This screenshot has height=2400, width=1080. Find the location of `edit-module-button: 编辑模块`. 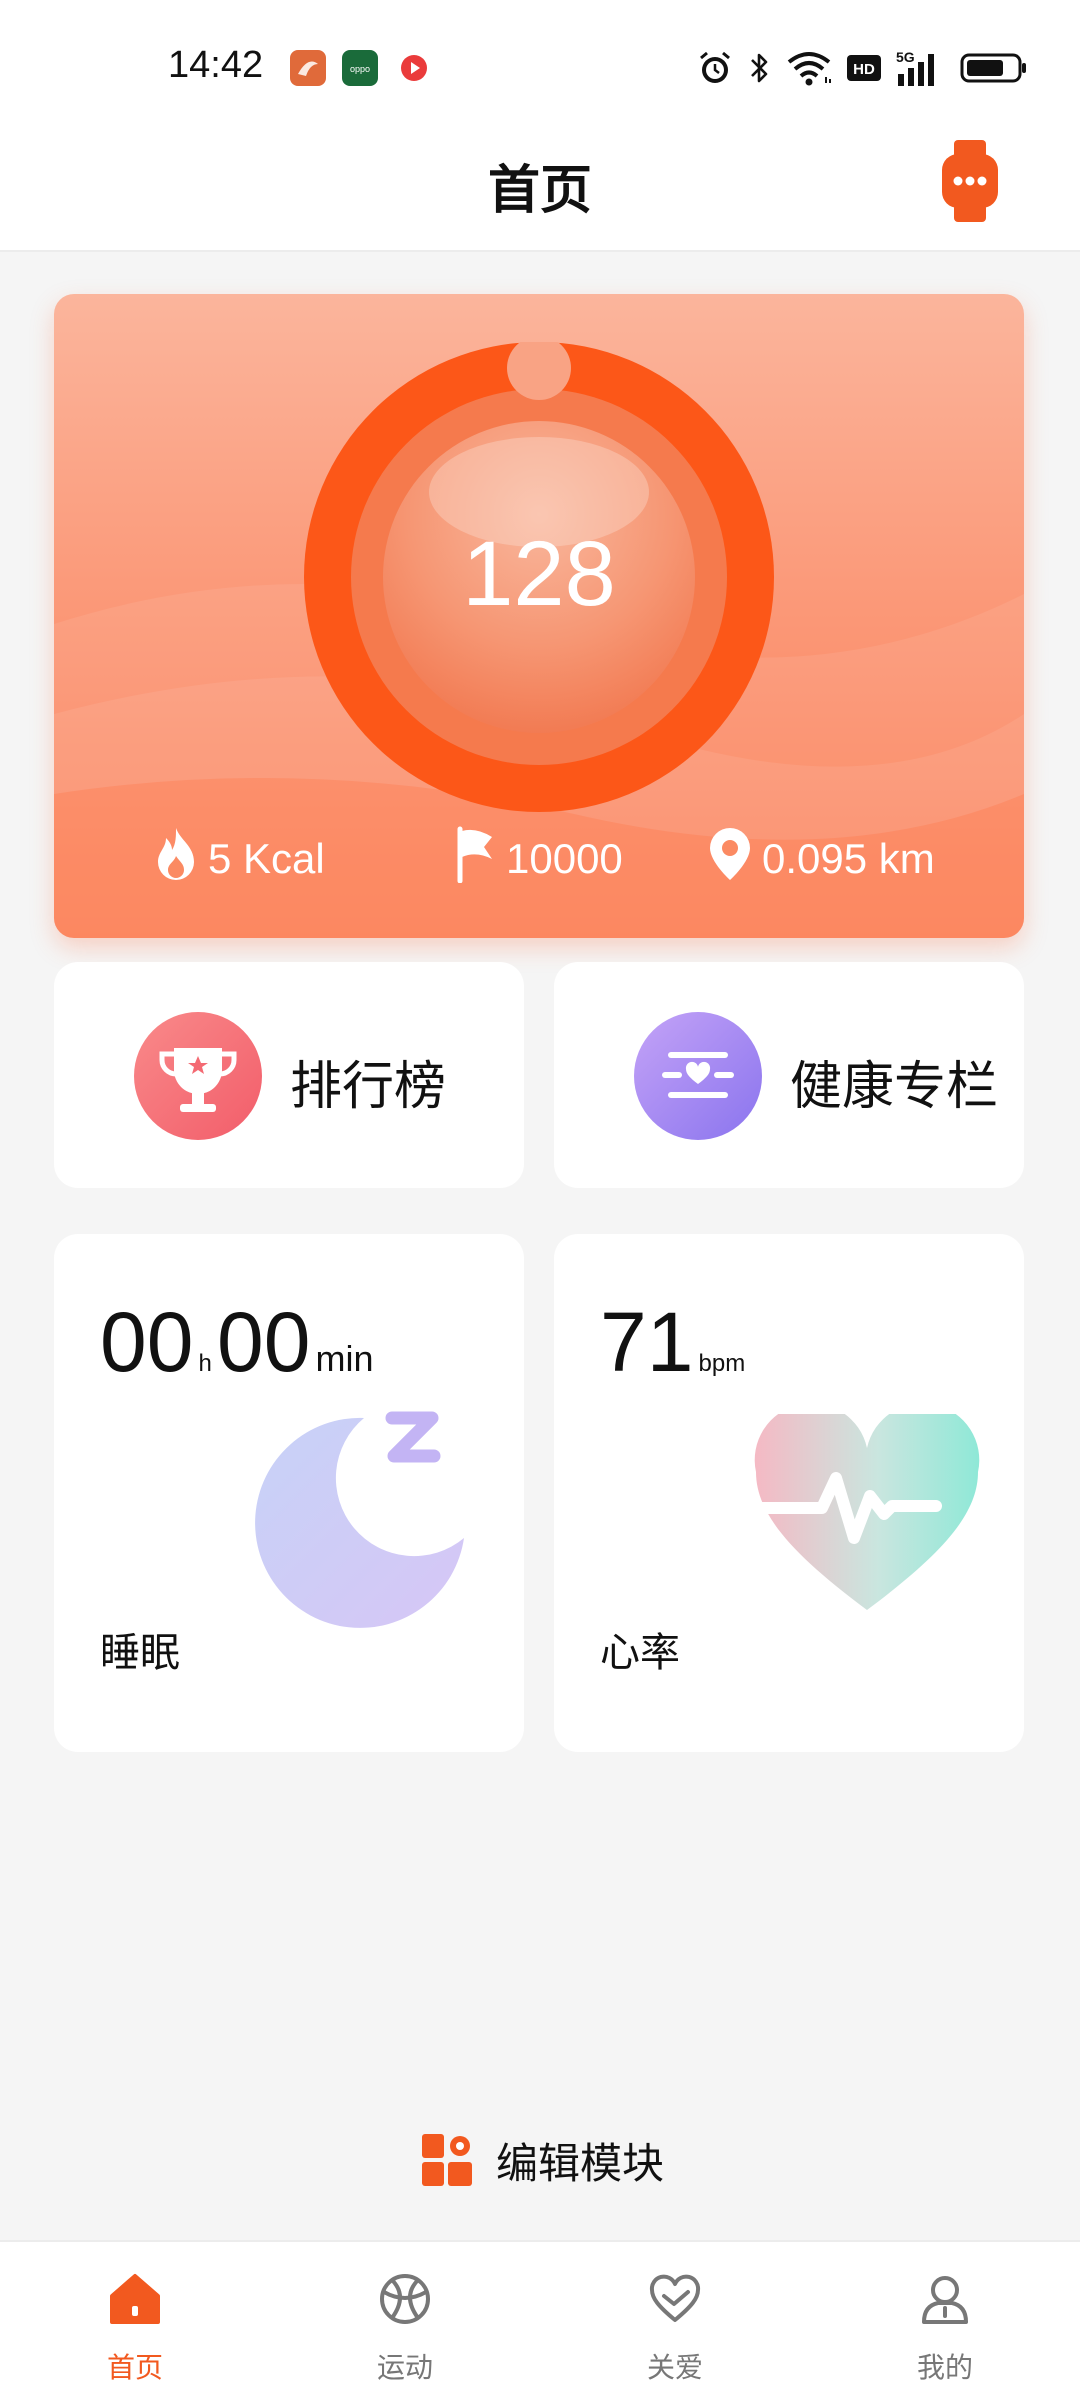

edit-module-button: 编辑模块 is located at coordinates (542, 2160).